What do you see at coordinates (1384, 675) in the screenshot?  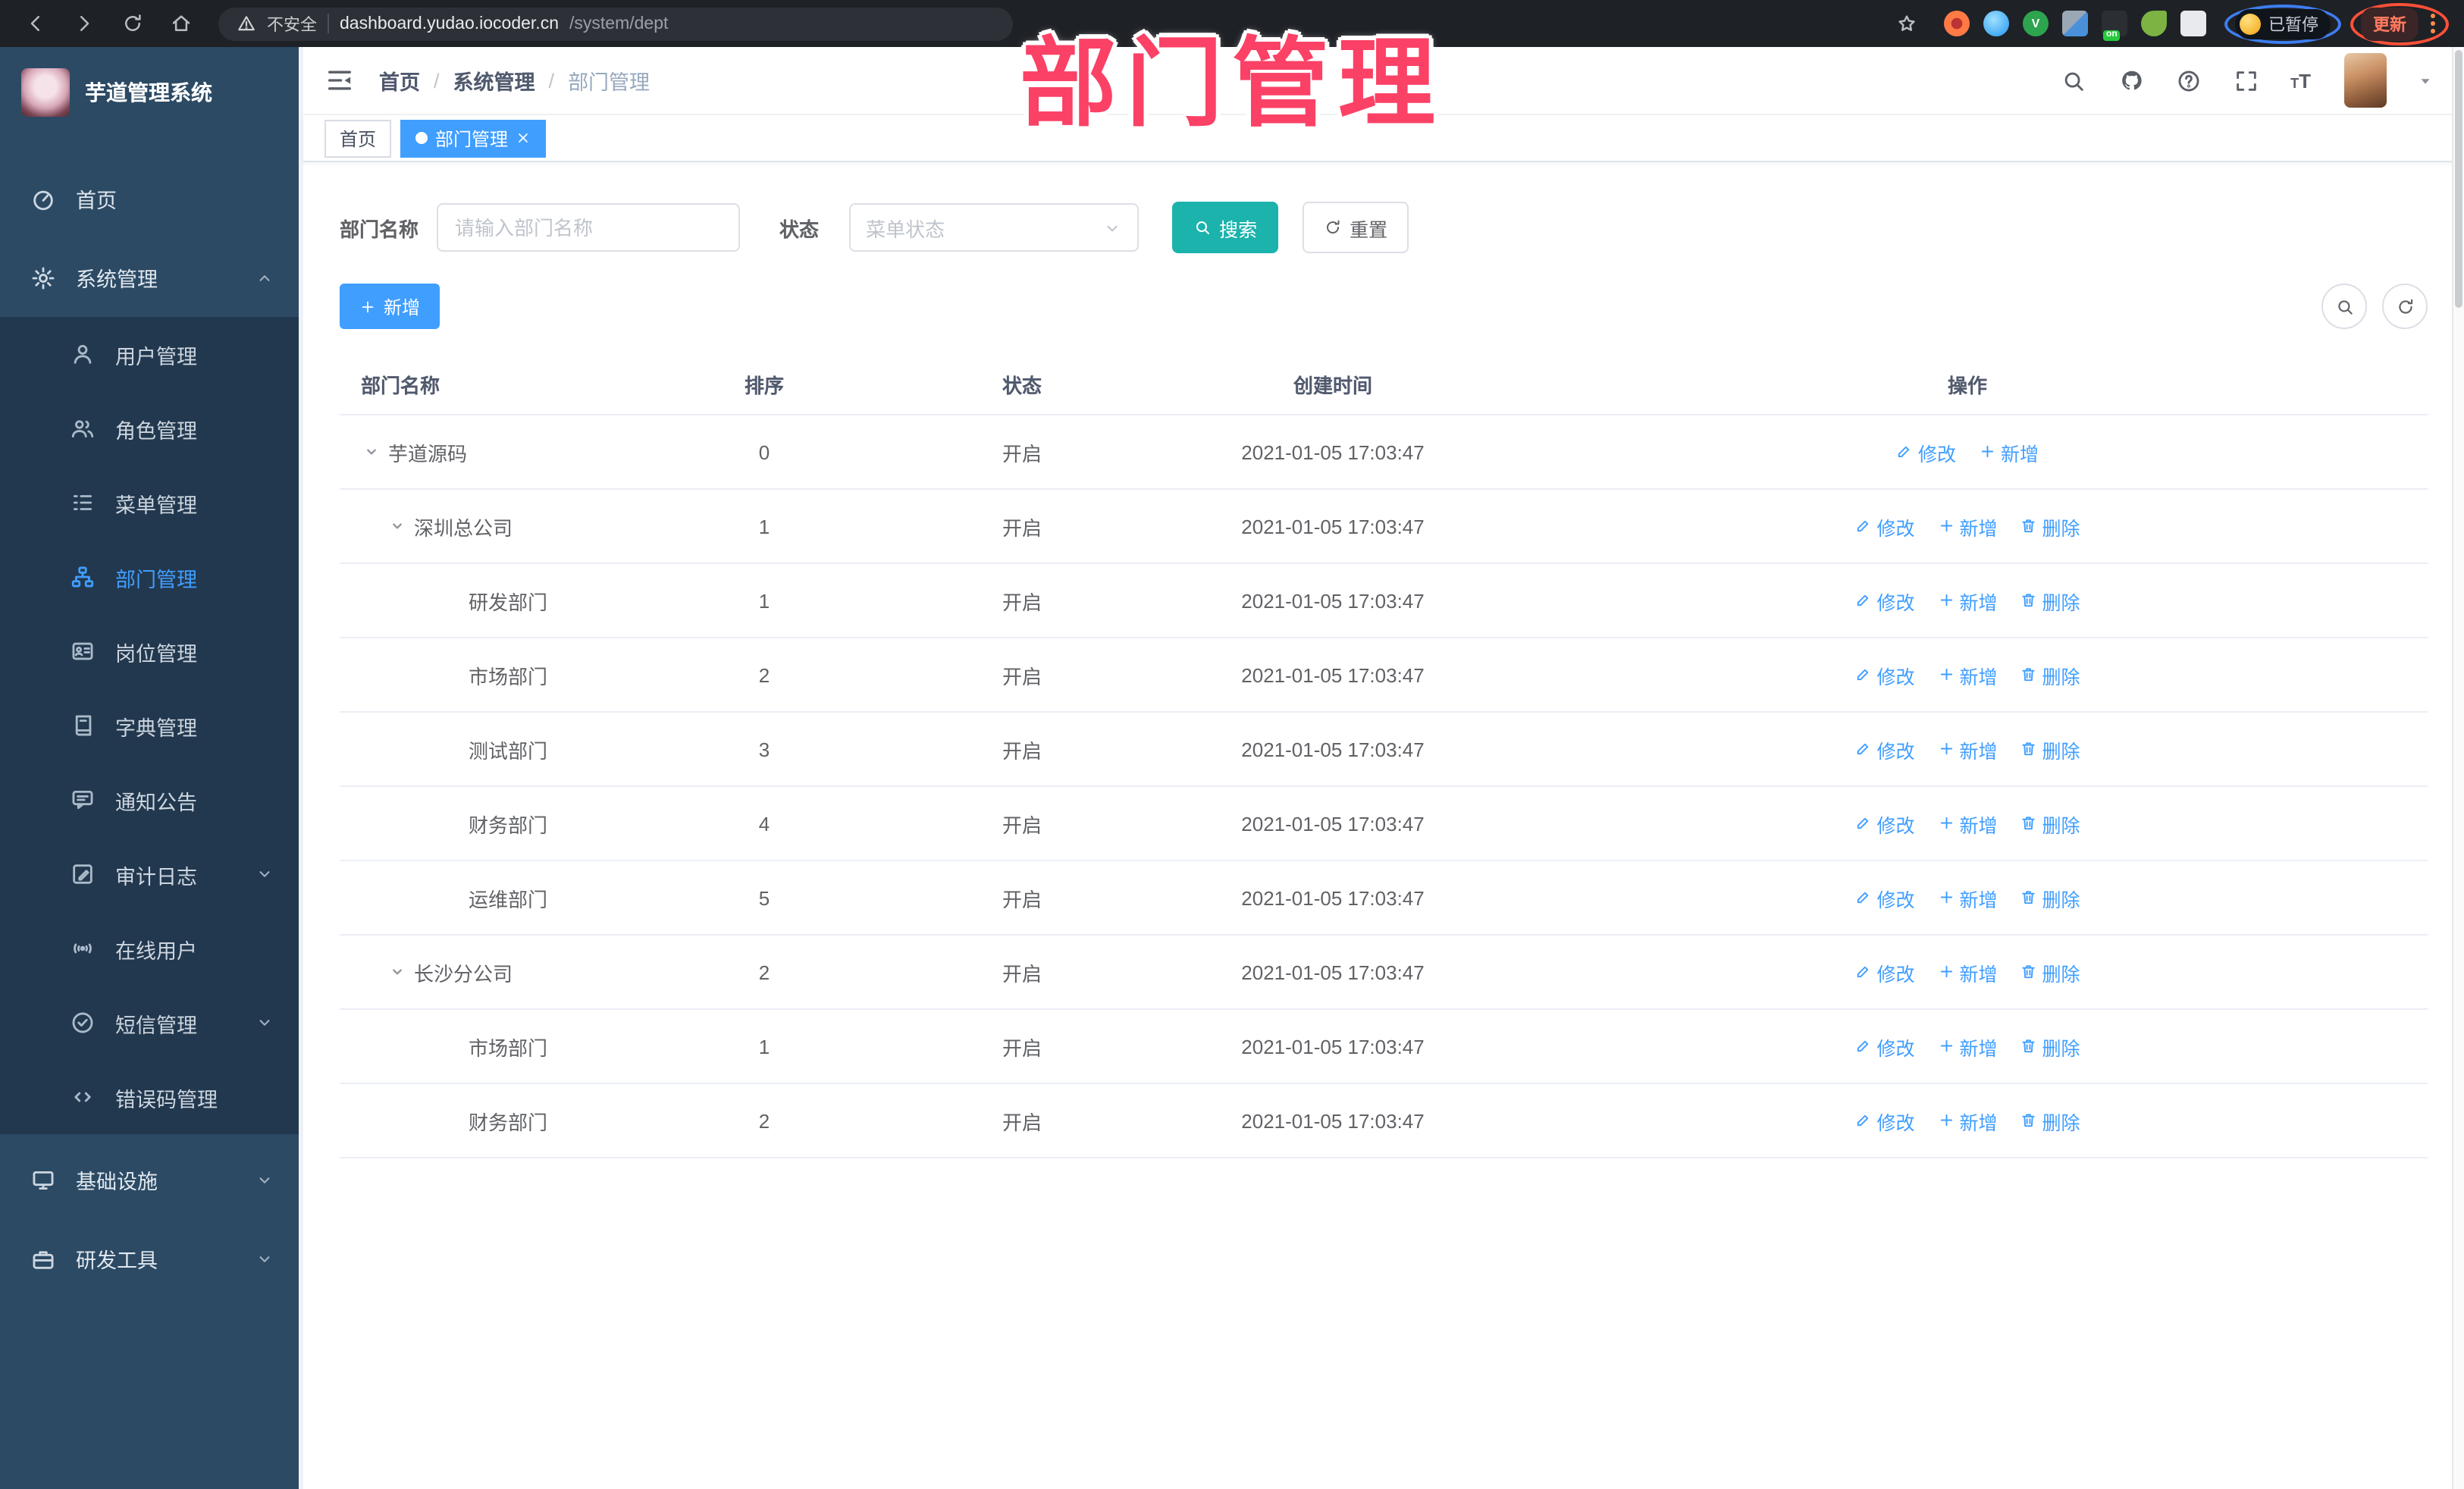 I see `table-row: 市场部门 2 开启 2021-01-05 17:03:47 修改 新增 删除` at bounding box center [1384, 675].